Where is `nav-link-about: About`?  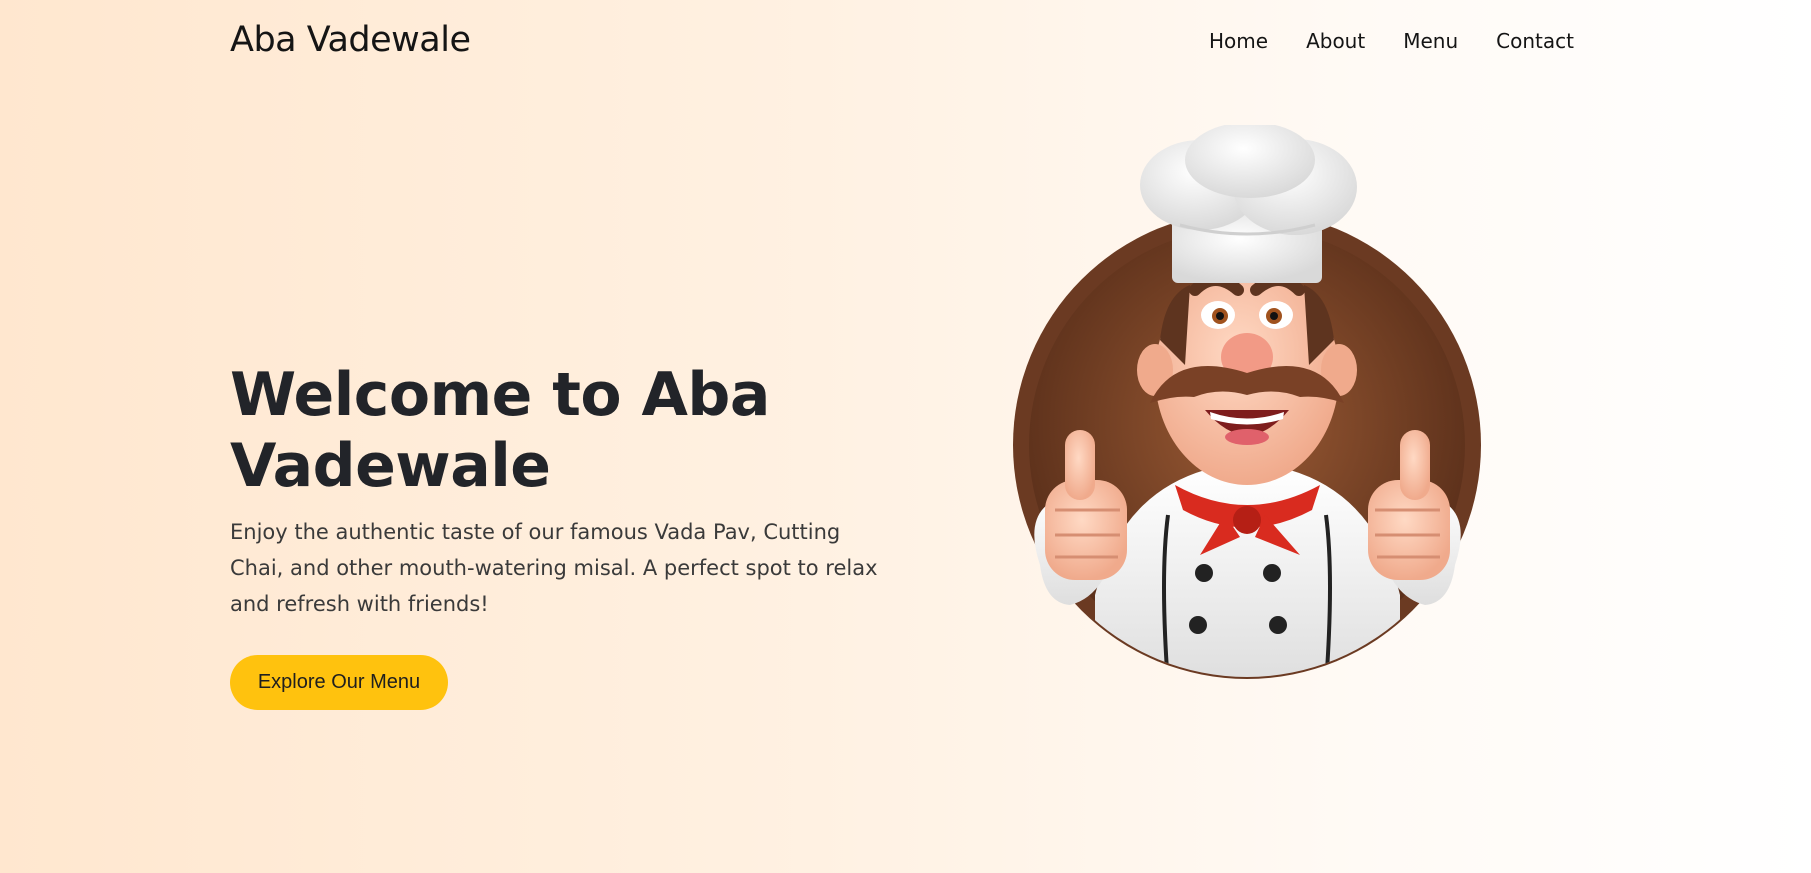
nav-link-about: About is located at coordinates (1335, 41).